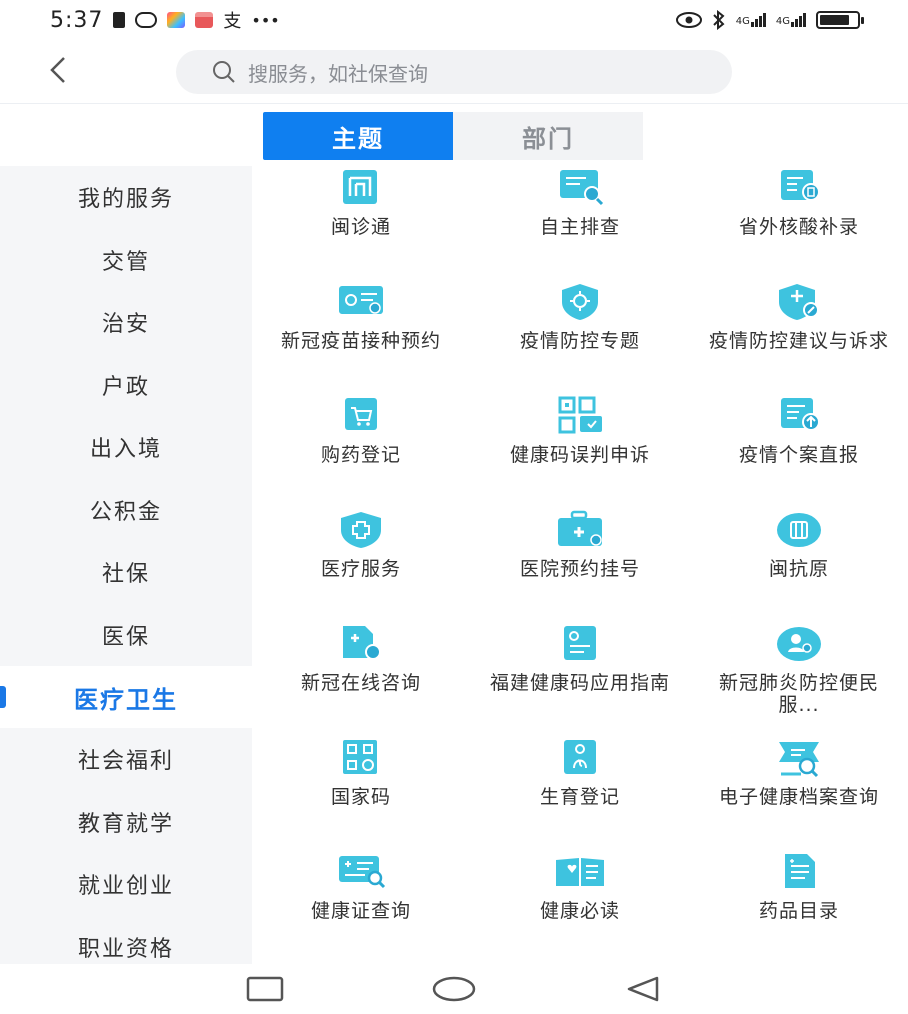 This screenshot has height=1014, width=908. What do you see at coordinates (360, 911) in the screenshot?
I see `service-label: 健康证查询` at bounding box center [360, 911].